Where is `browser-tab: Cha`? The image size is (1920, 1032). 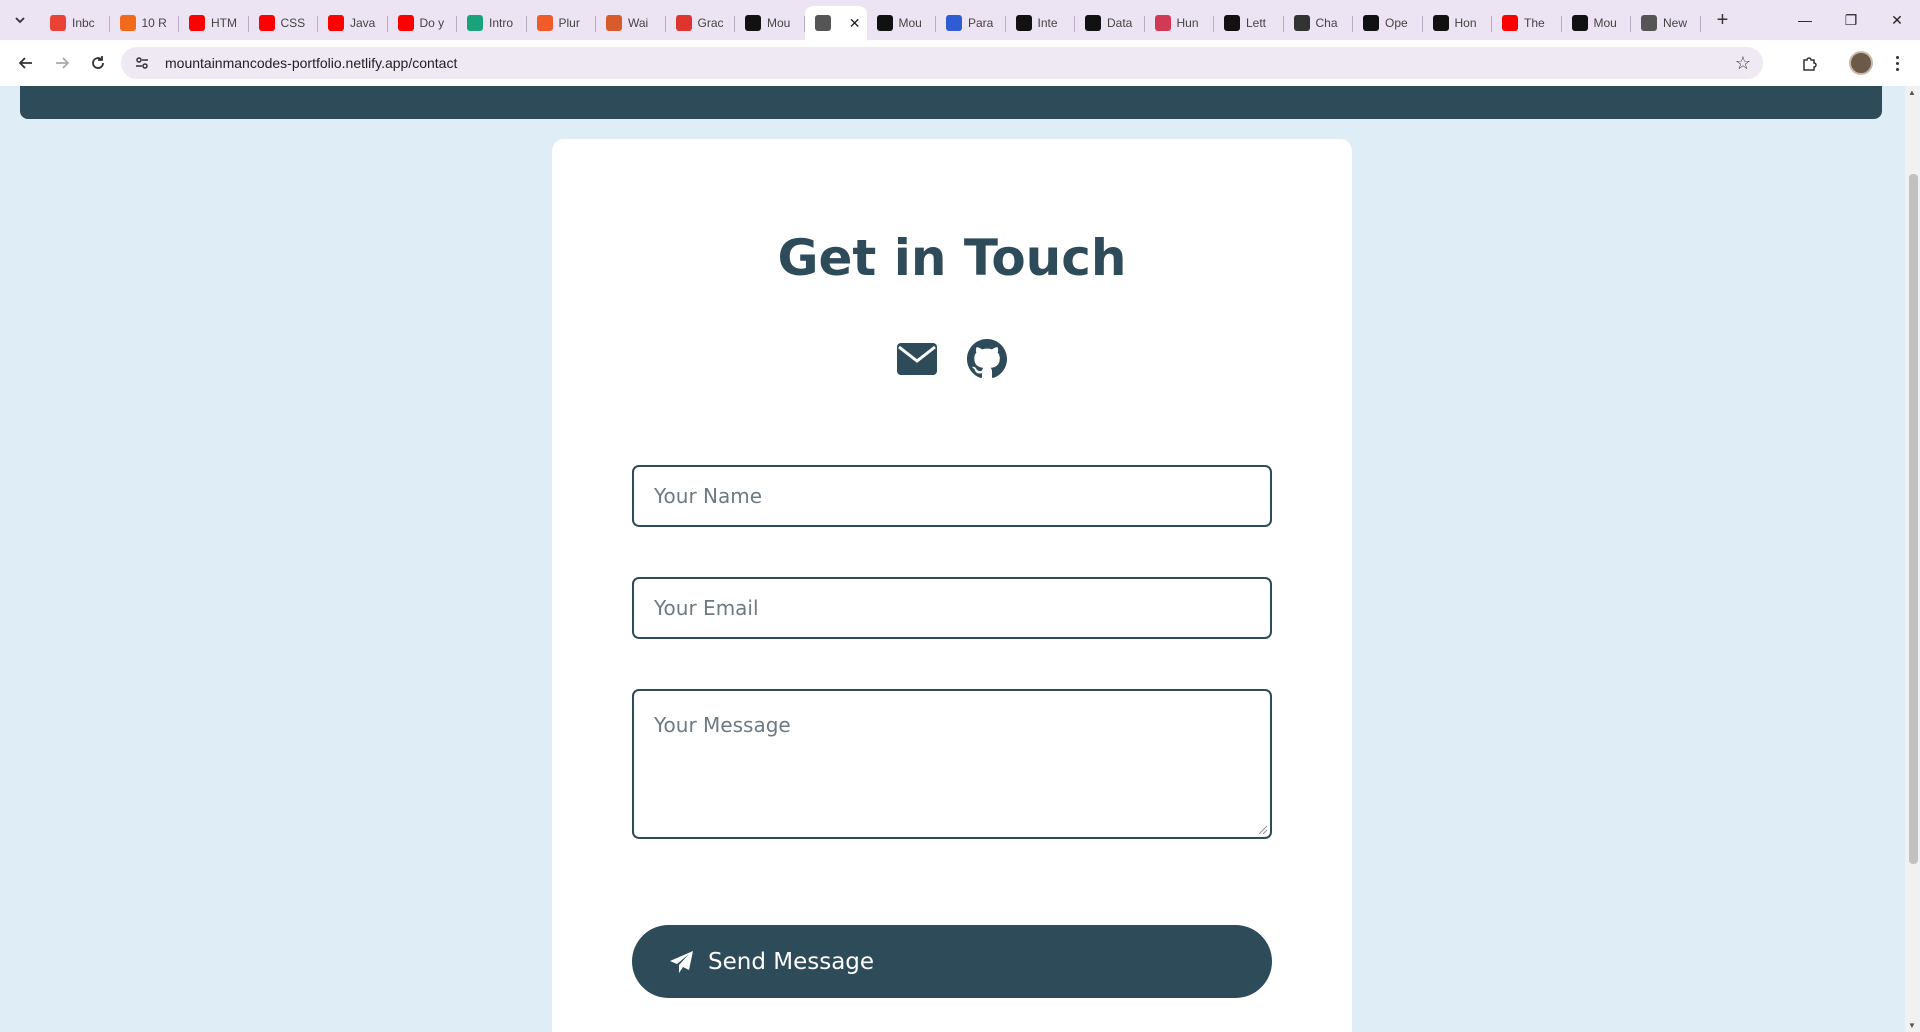
browser-tab: Cha is located at coordinates (1319, 23).